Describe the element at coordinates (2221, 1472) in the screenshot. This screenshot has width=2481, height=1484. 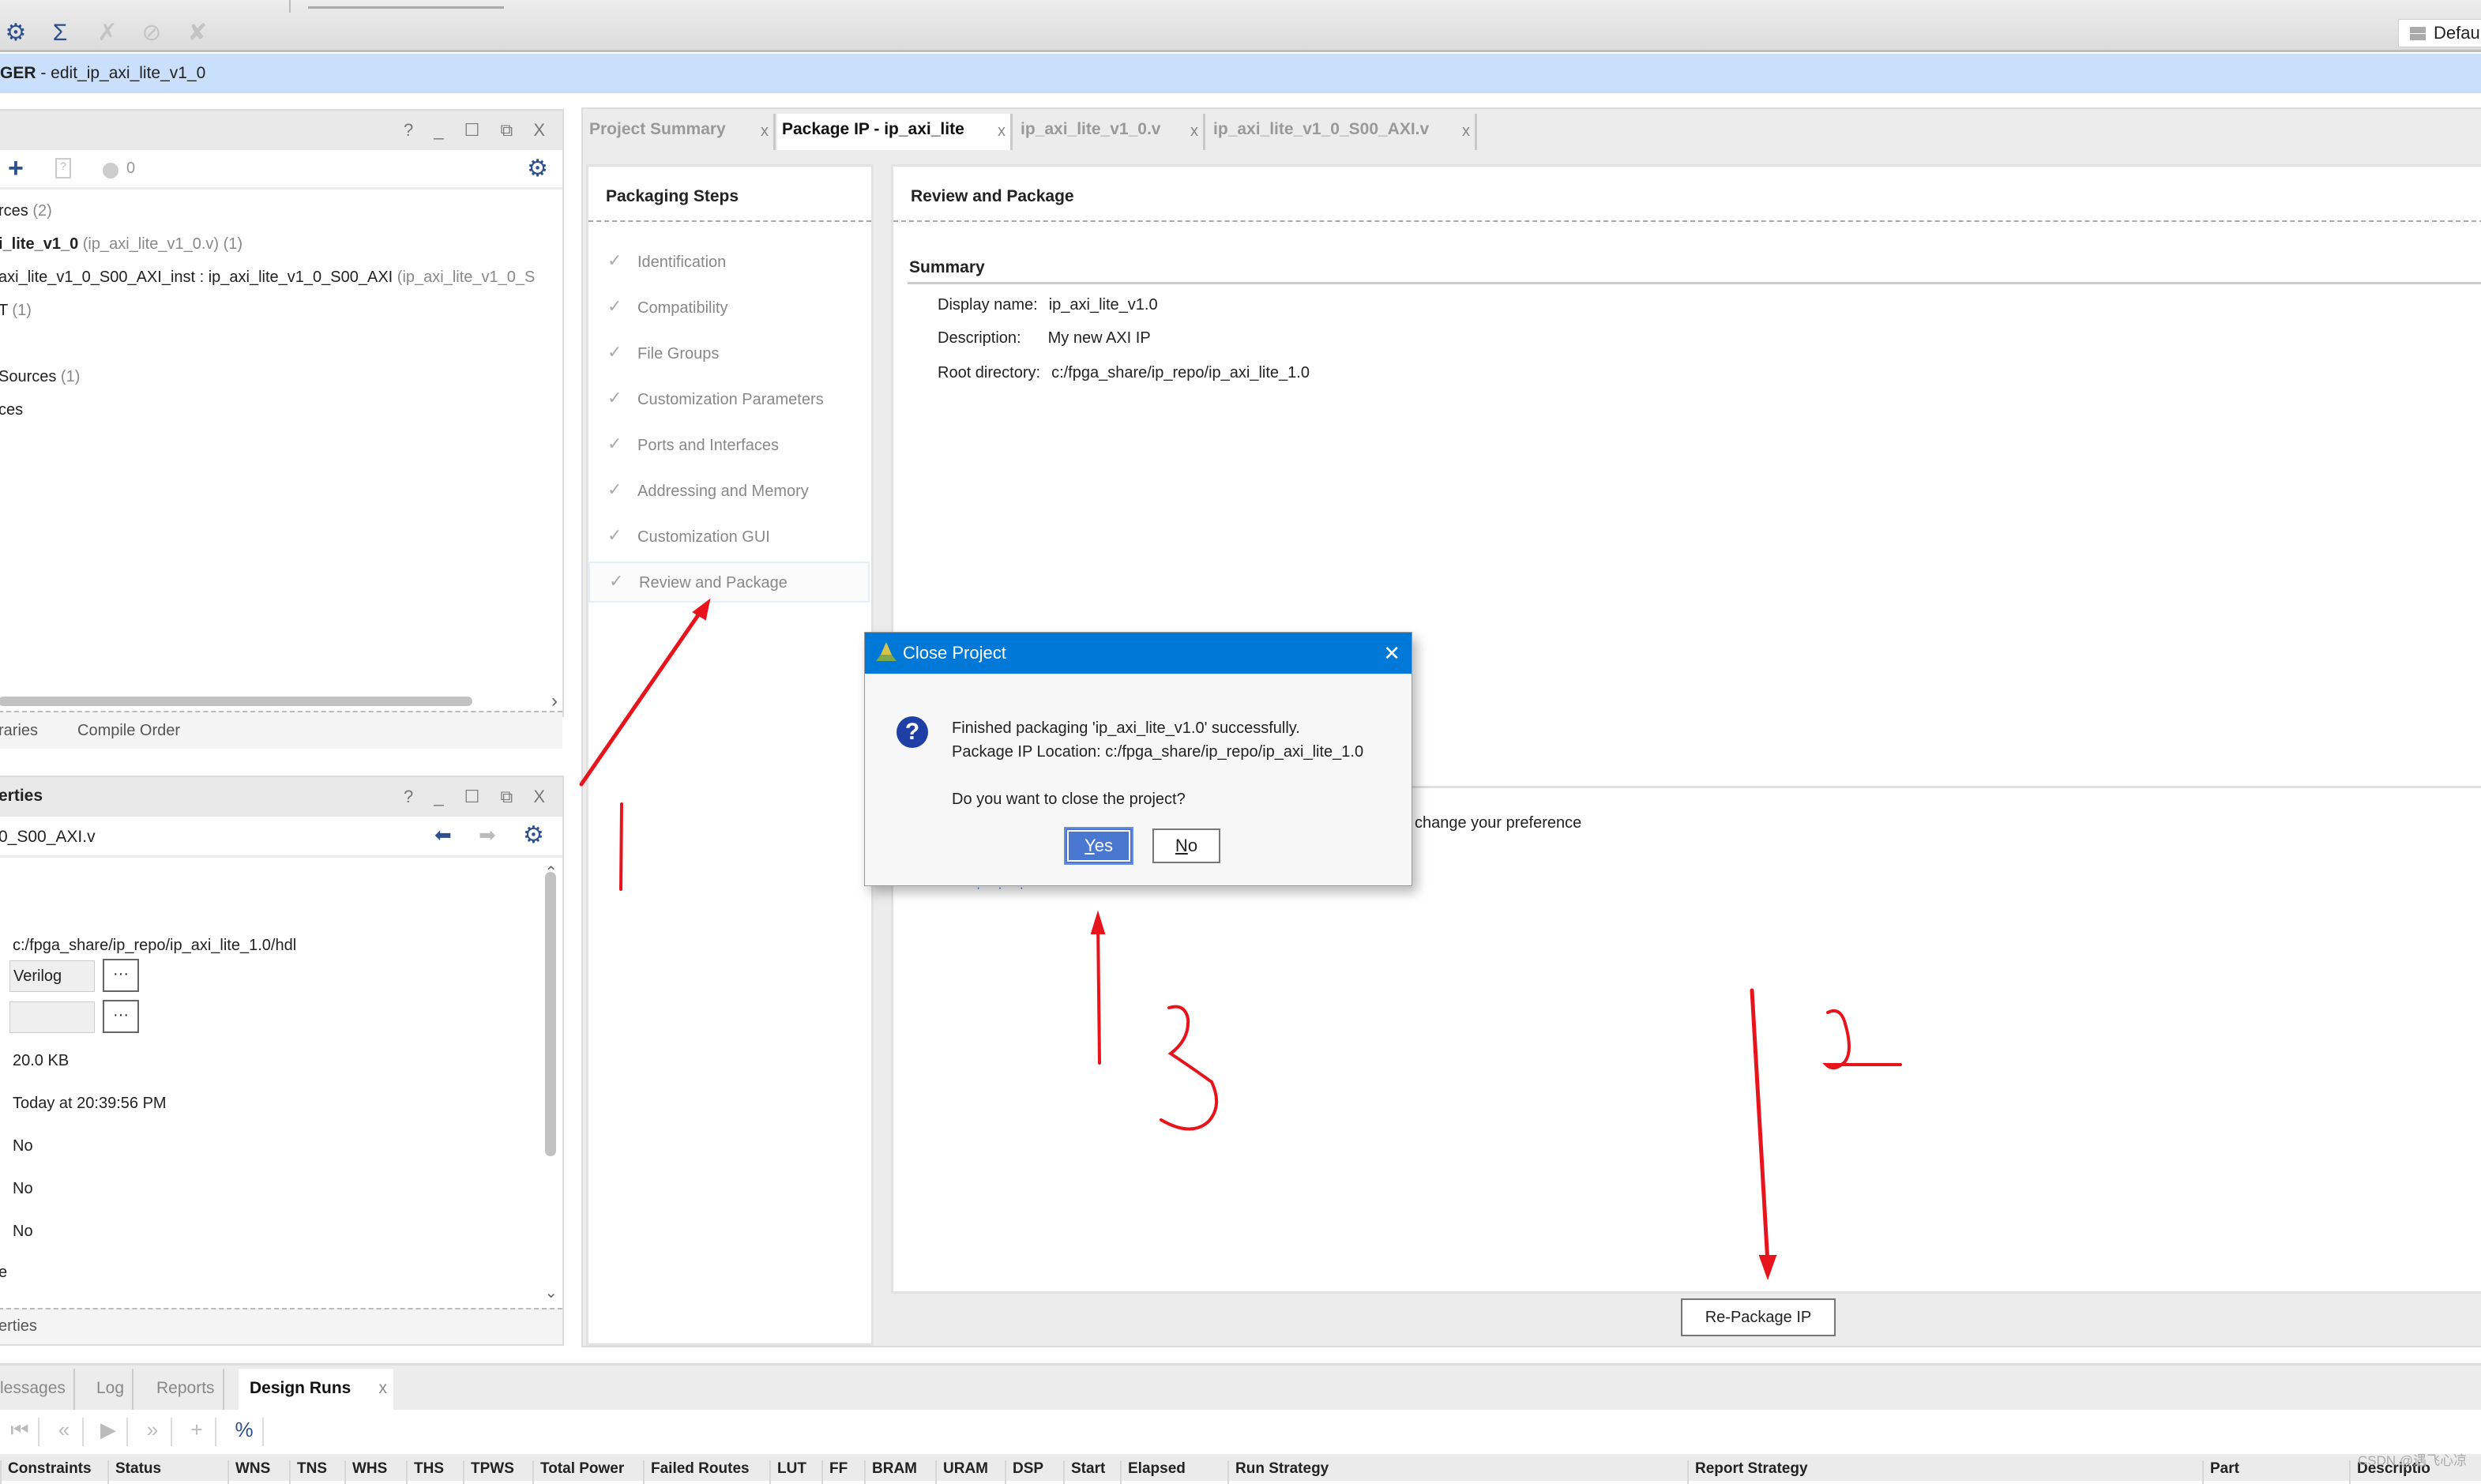
I see `column-header: Part` at that location.